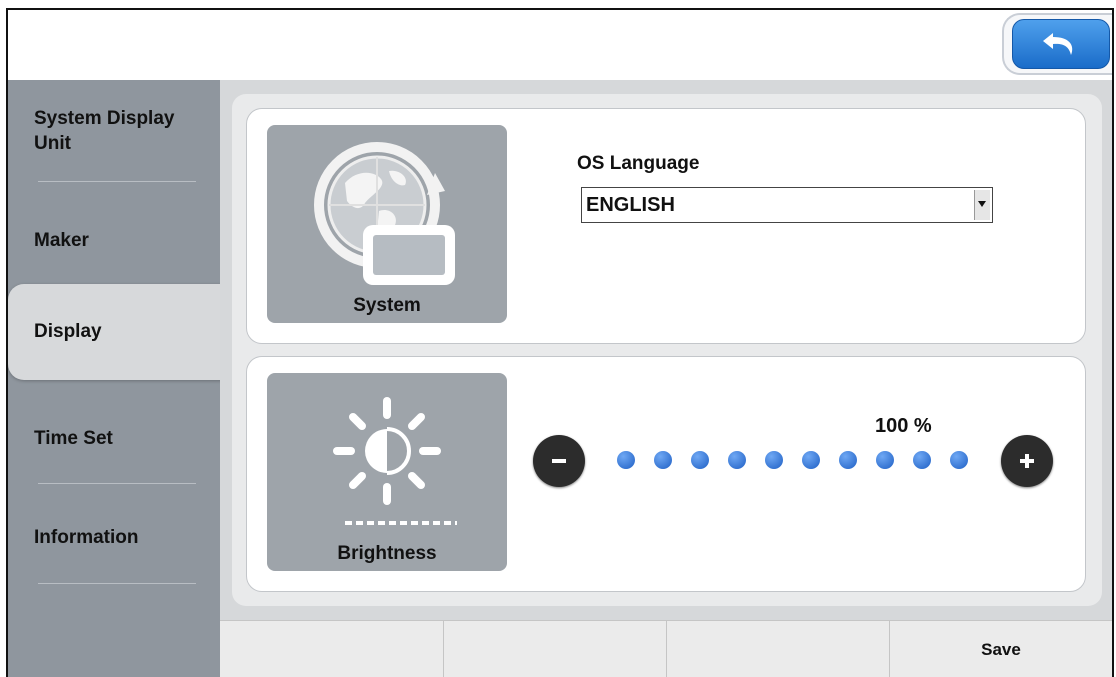 This screenshot has width=1116, height=677. Describe the element at coordinates (116, 332) in the screenshot. I see `sidebar-item-display: Display` at that location.